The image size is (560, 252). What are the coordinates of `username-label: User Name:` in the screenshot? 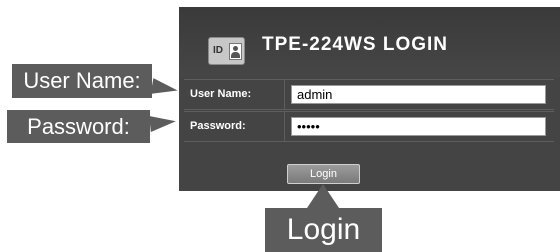 It's located at (221, 94).